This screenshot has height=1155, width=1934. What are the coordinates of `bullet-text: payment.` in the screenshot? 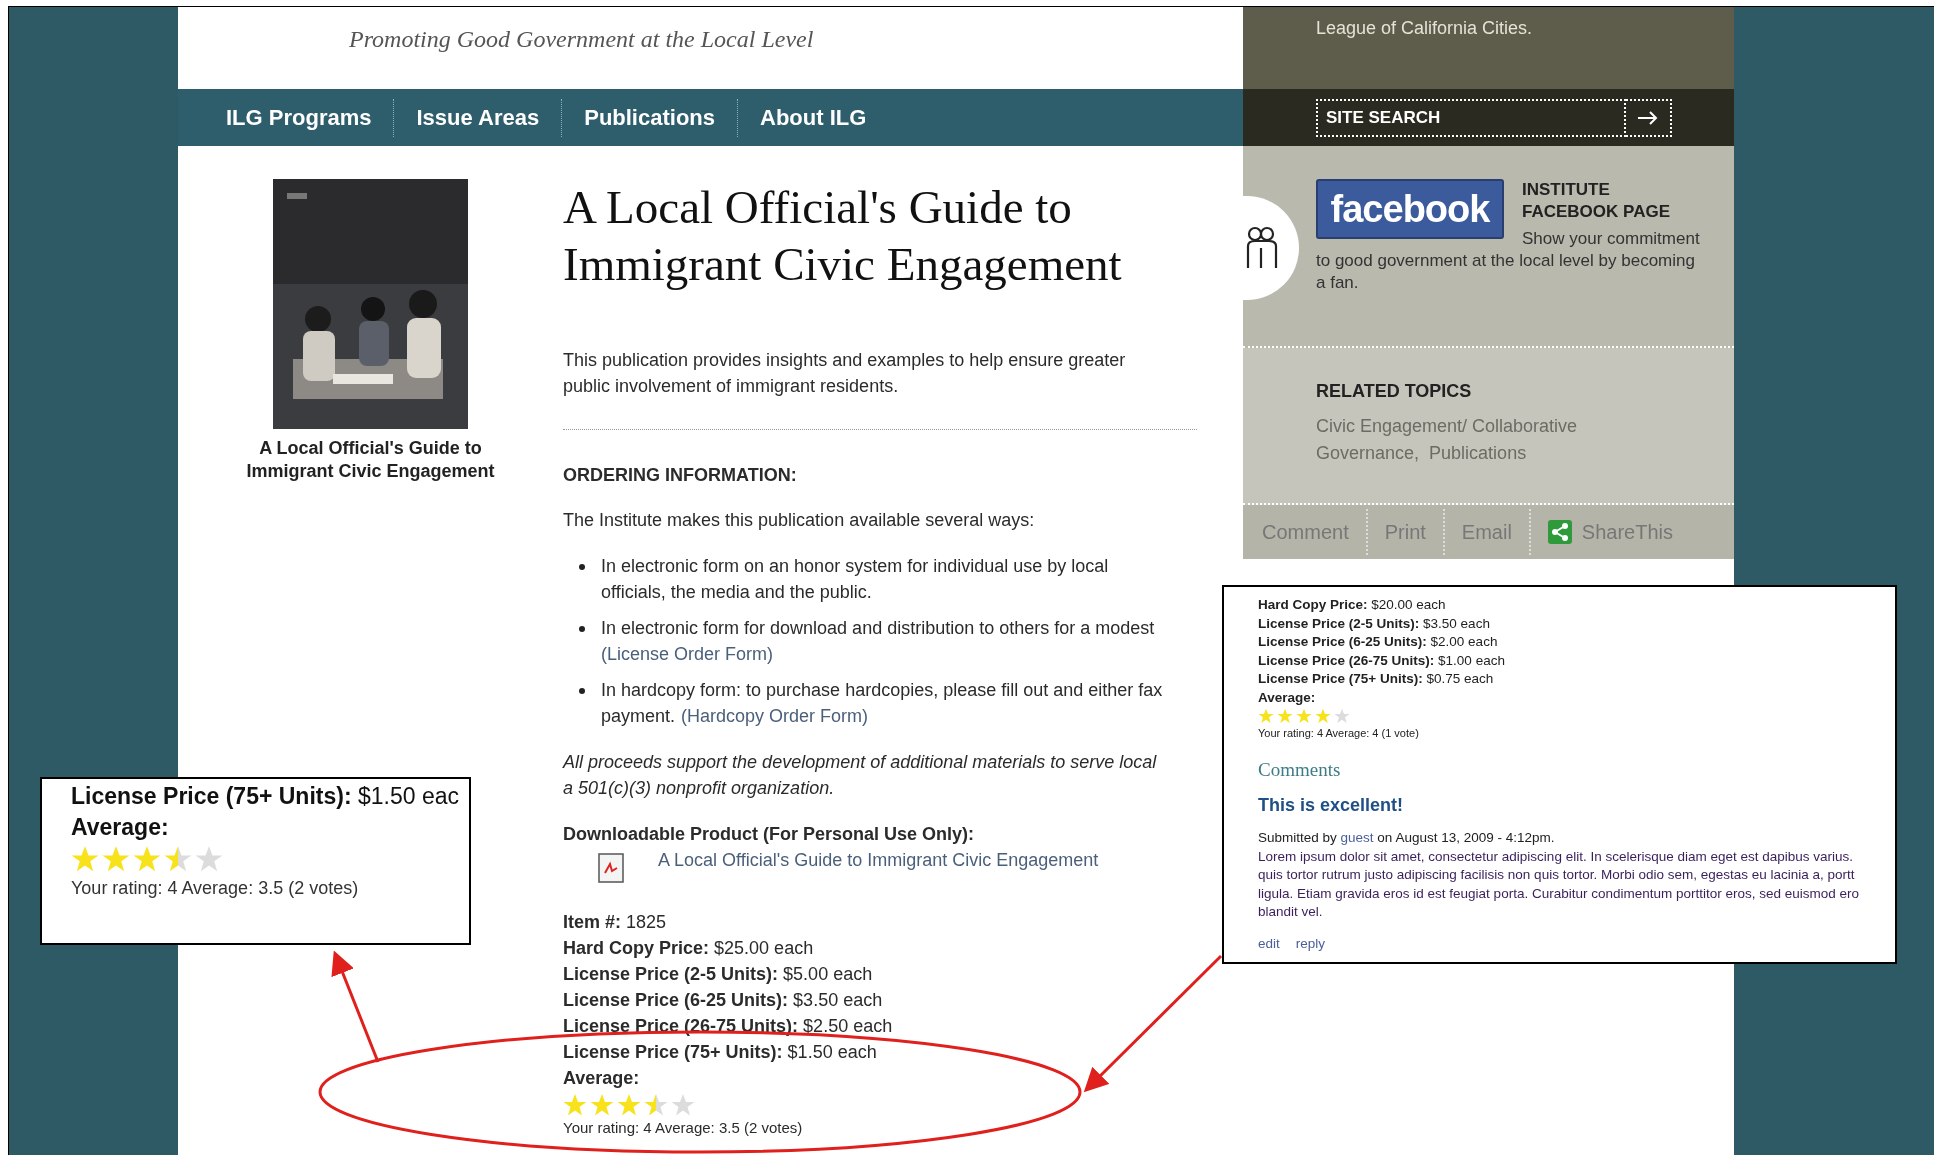 It's located at (638, 716).